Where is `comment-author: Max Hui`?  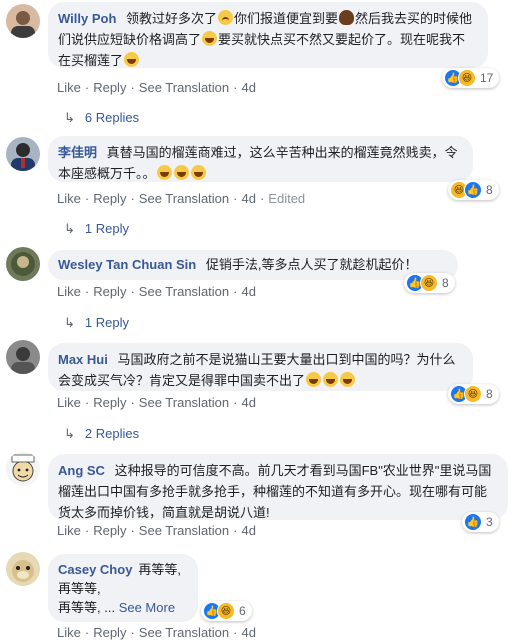 comment-author: Max Hui is located at coordinates (83, 359).